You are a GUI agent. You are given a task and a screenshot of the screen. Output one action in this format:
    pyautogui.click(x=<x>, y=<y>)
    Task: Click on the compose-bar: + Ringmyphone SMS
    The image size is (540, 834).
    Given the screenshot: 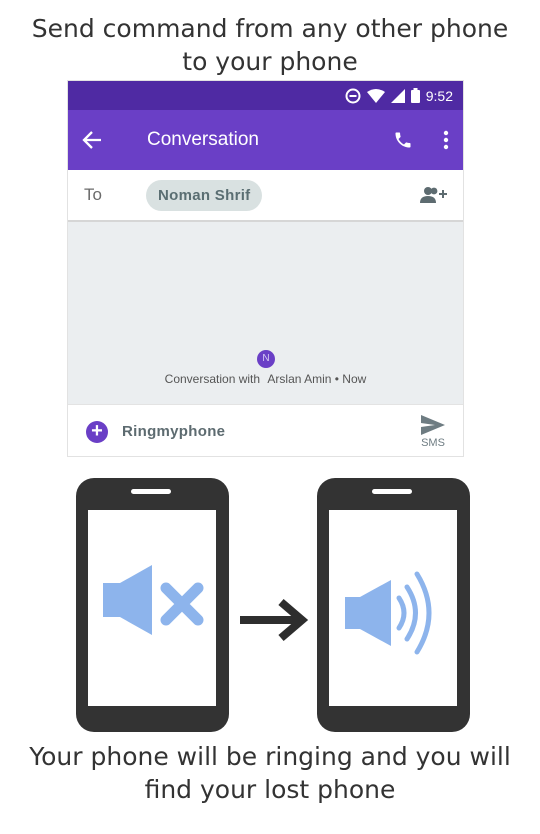 What is the action you would take?
    pyautogui.click(x=265, y=430)
    